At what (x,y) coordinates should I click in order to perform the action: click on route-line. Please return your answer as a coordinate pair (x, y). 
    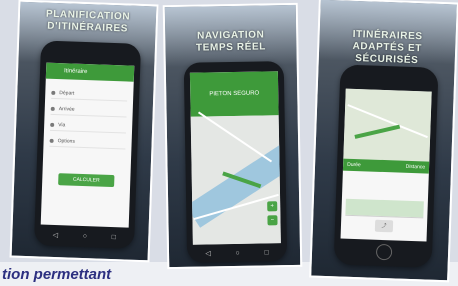
    Looking at the image, I should click on (377, 131).